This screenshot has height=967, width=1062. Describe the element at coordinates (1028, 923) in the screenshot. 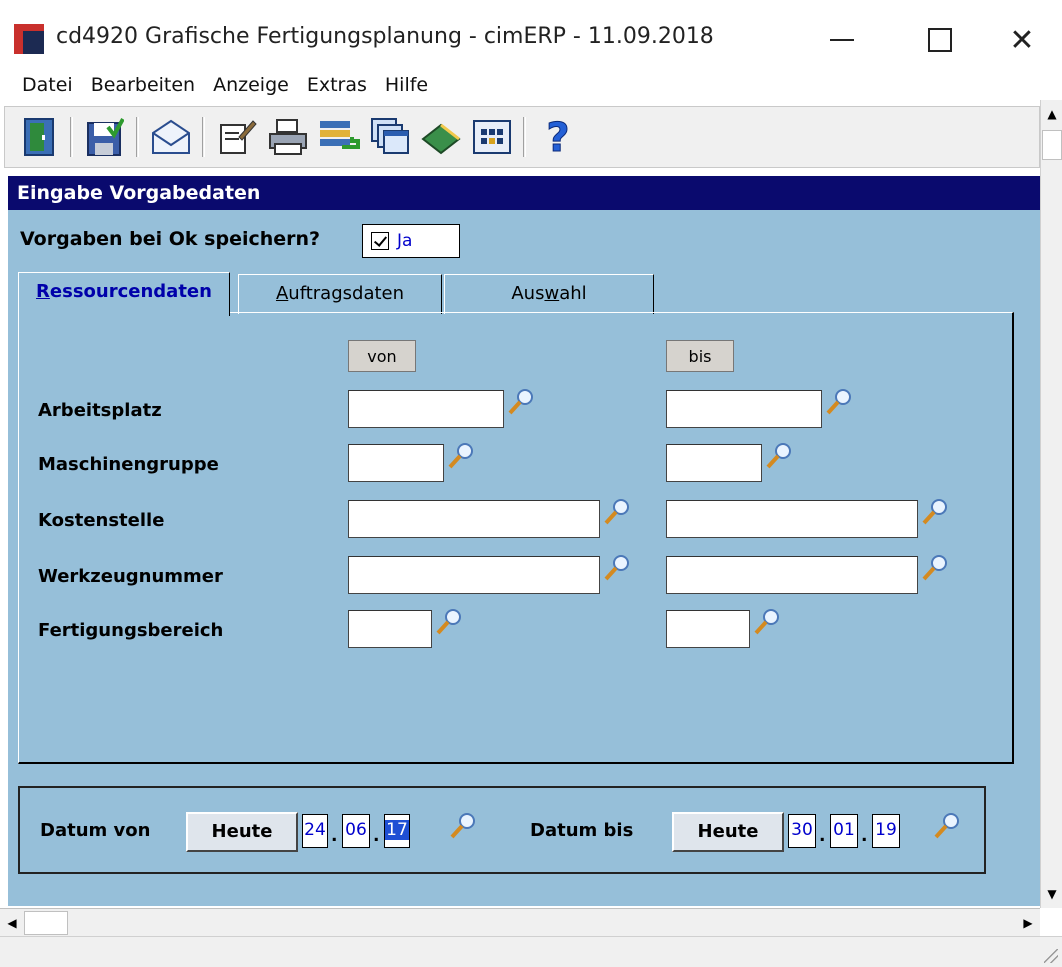

I see `scroll-right-icon: ▶` at that location.